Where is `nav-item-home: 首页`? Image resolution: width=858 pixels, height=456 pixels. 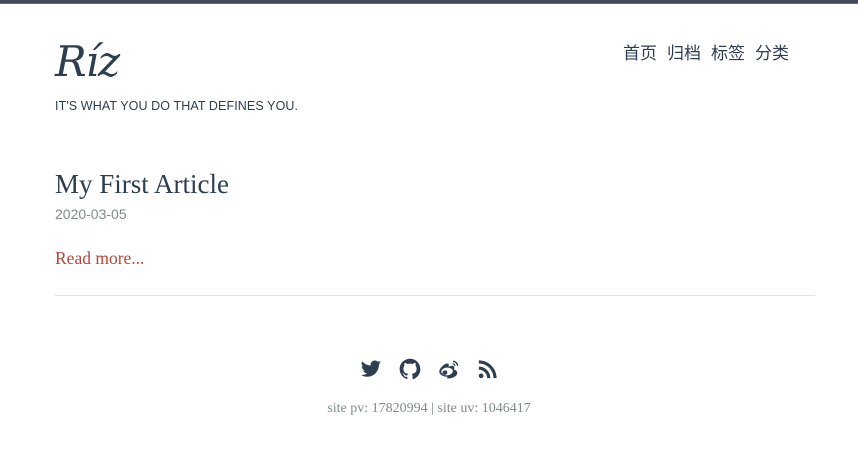 nav-item-home: 首页 is located at coordinates (640, 54).